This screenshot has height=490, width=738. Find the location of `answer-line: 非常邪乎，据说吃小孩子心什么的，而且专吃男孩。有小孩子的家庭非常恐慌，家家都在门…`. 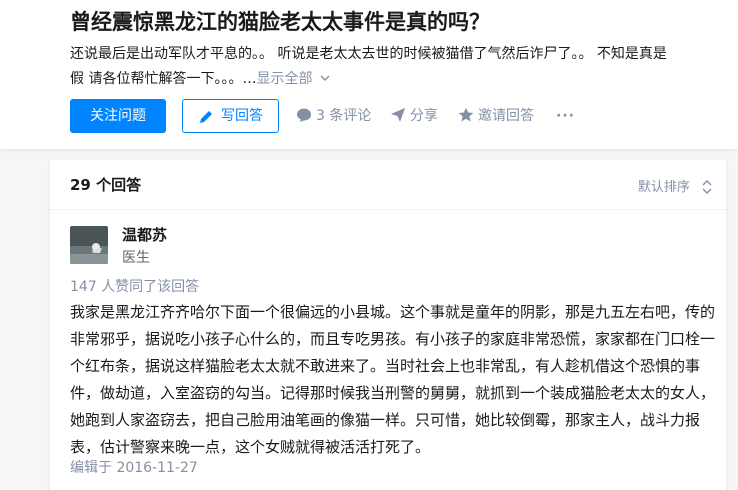

answer-line: 非常邪乎，据说吃小孩子心什么的，而且专吃男孩。有小孩子的家庭非常恐慌，家家都在门… is located at coordinates (393, 339).